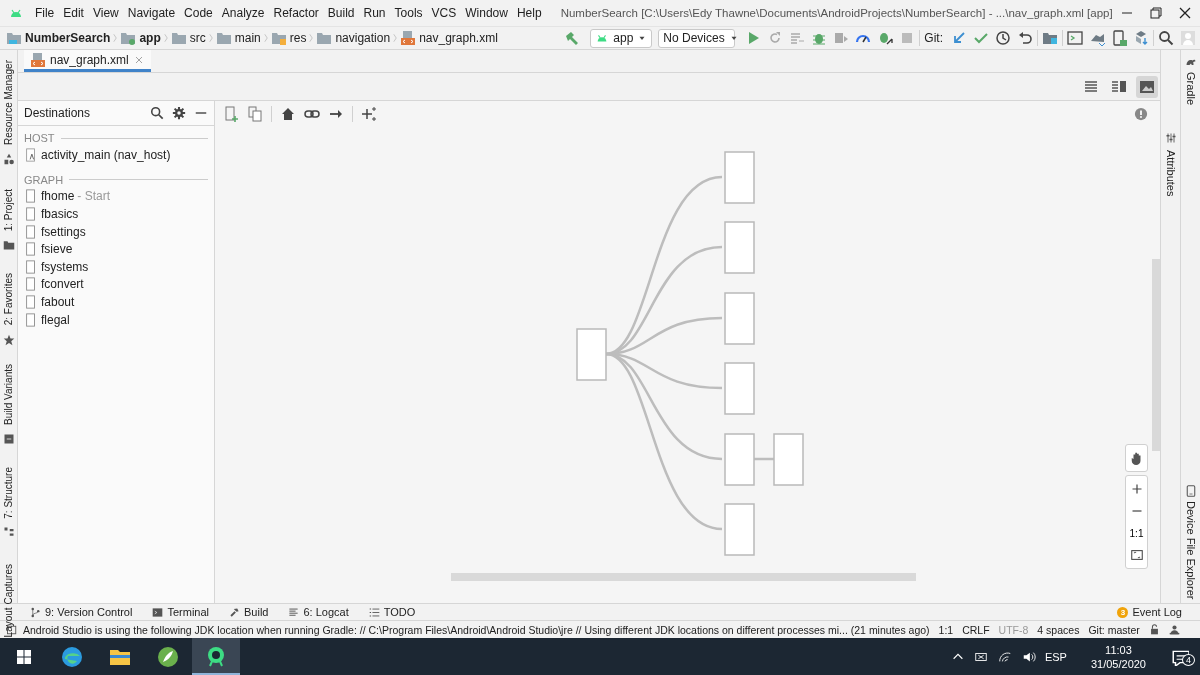  What do you see at coordinates (353, 38) in the screenshot?
I see `breadcrumb-item: navigation` at bounding box center [353, 38].